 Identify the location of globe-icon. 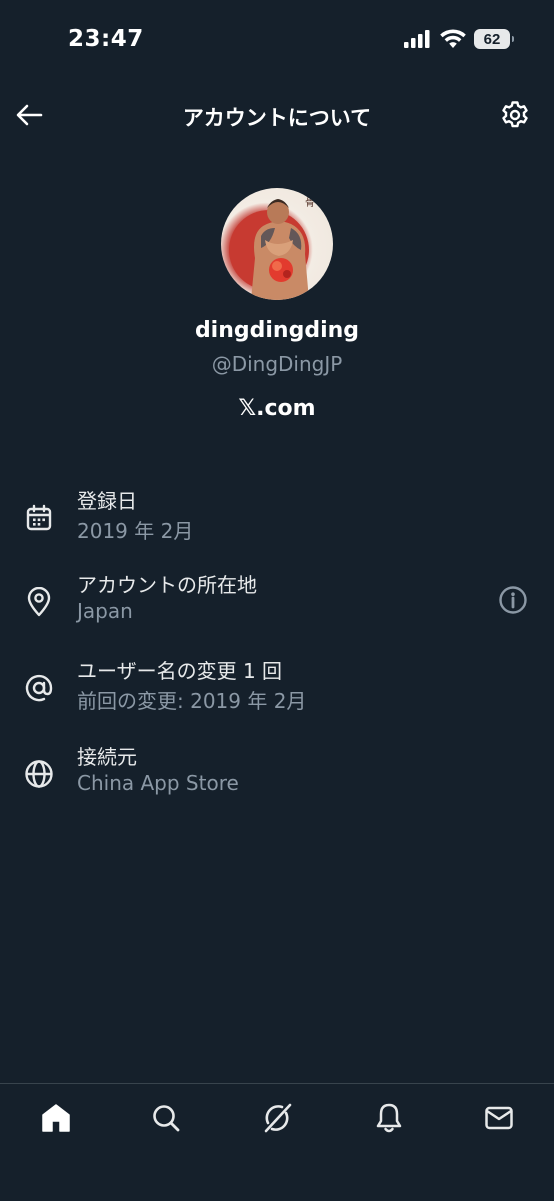
(39, 774).